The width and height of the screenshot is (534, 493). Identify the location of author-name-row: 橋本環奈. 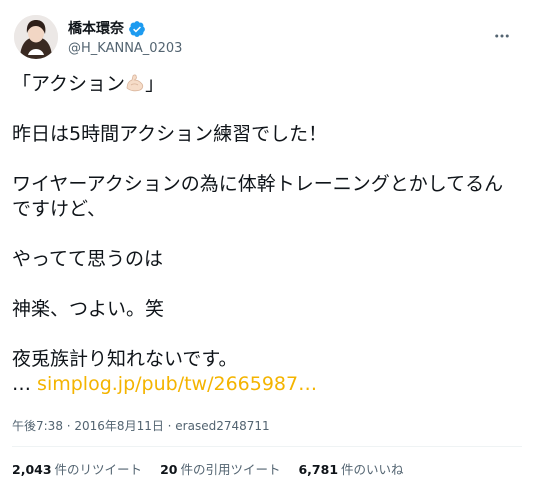
(107, 29).